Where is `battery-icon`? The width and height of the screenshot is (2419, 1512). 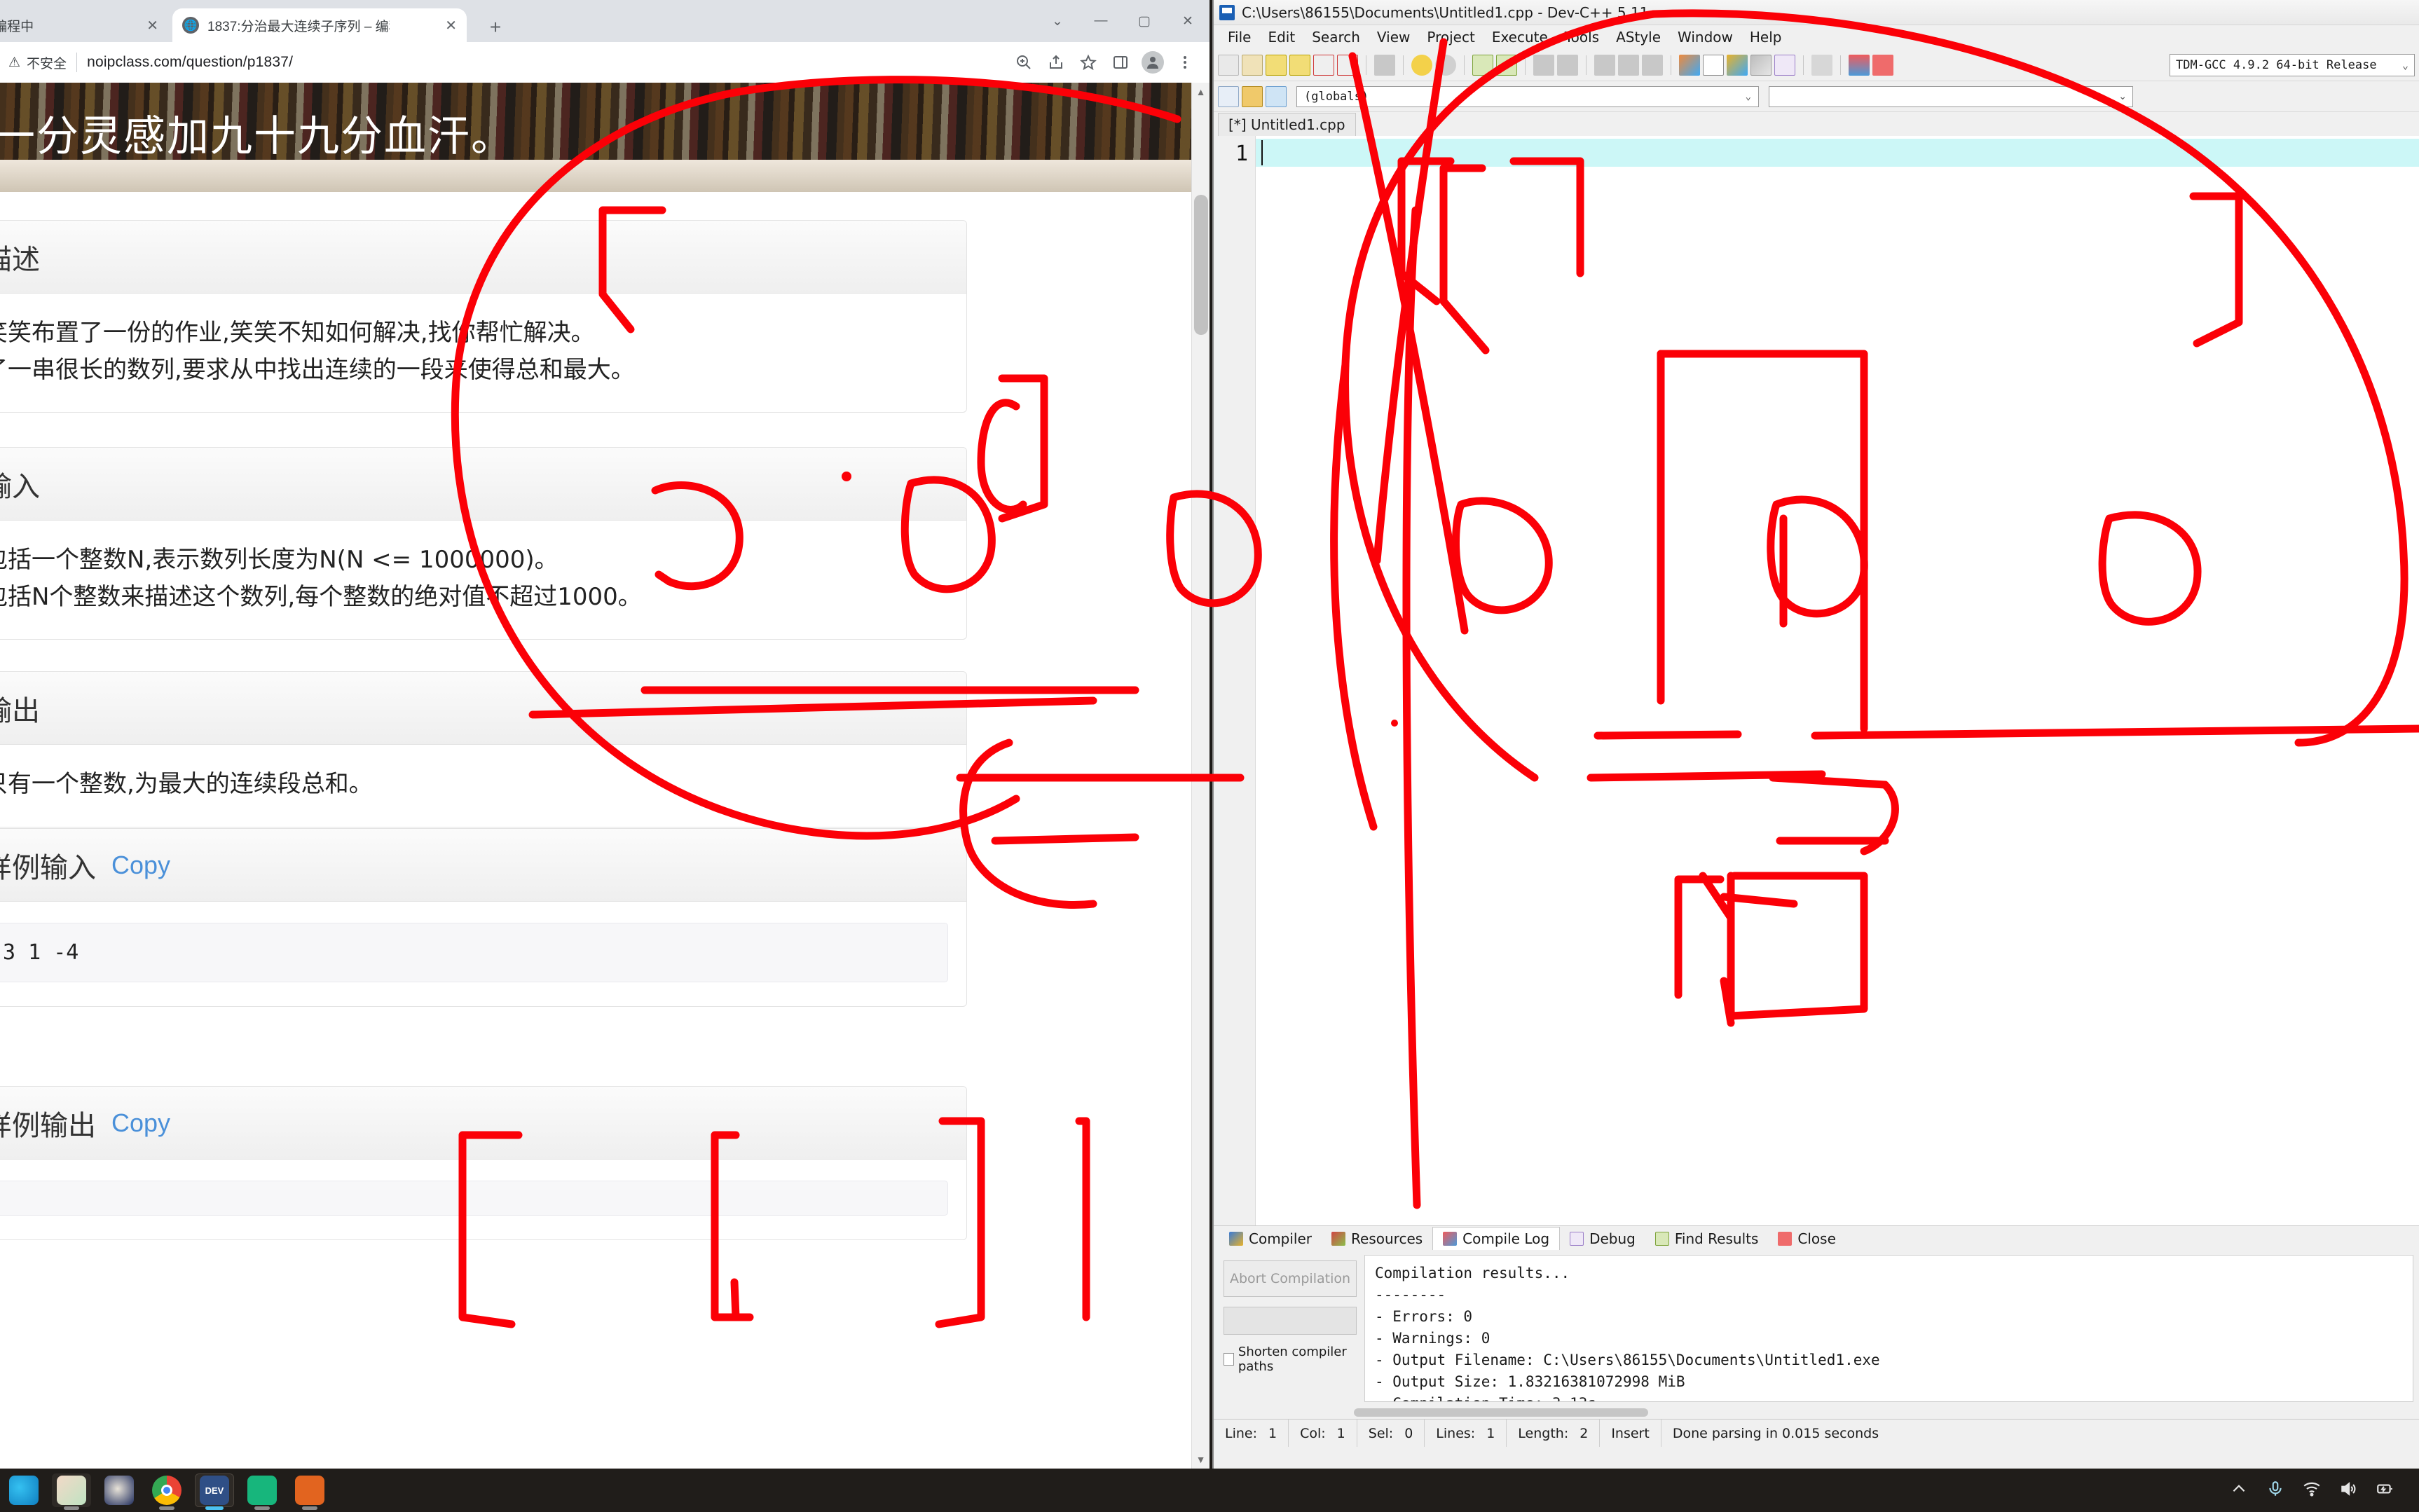 battery-icon is located at coordinates (2385, 1490).